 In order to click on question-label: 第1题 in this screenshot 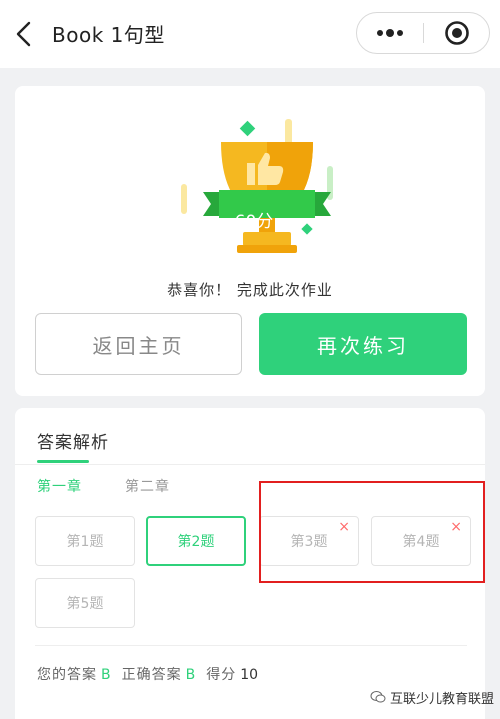, I will do `click(85, 542)`.